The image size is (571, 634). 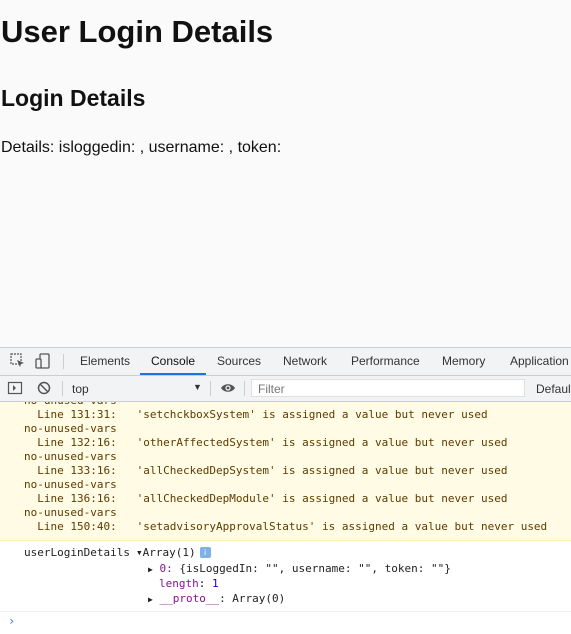 I want to click on section-heading: Login Details, so click(x=73, y=98).